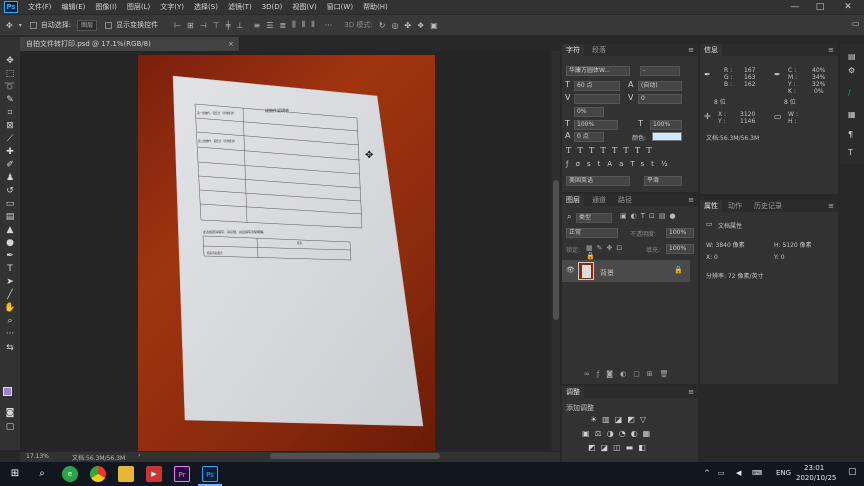 The image size is (864, 486). What do you see at coordinates (711, 206) in the screenshot?
I see `tab-properties: 属性` at bounding box center [711, 206].